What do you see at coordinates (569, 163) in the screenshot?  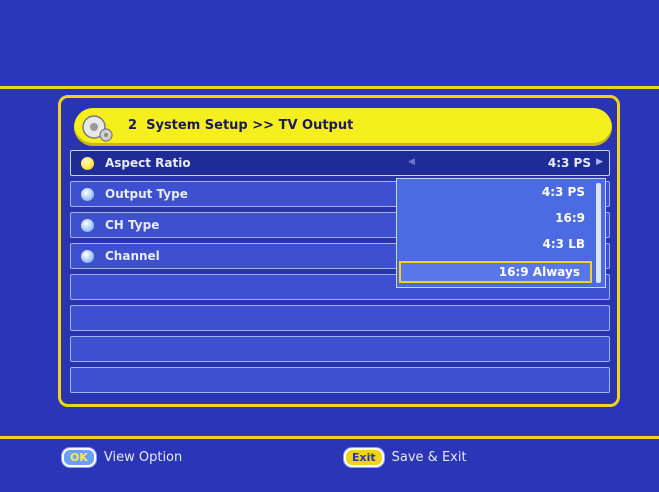 I see `setting-value: 4:3 PS` at bounding box center [569, 163].